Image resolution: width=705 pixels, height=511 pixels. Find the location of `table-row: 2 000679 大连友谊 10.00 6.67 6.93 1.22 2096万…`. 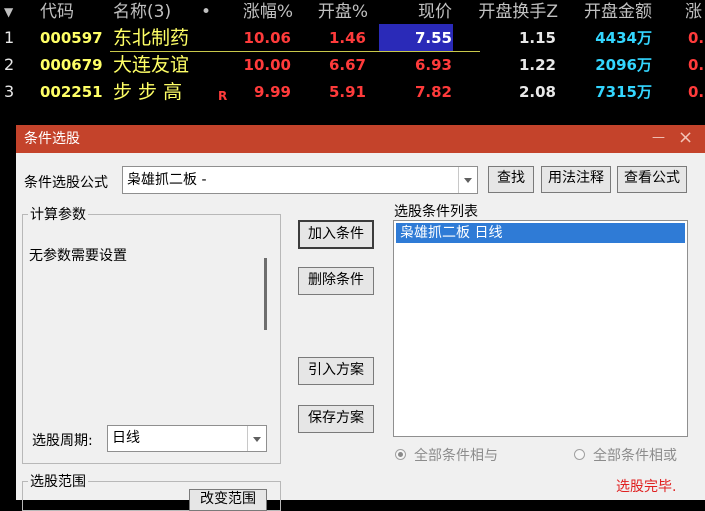

table-row: 2 000679 大连友谊 10.00 6.67 6.93 1.22 2096万… is located at coordinates (352, 65).